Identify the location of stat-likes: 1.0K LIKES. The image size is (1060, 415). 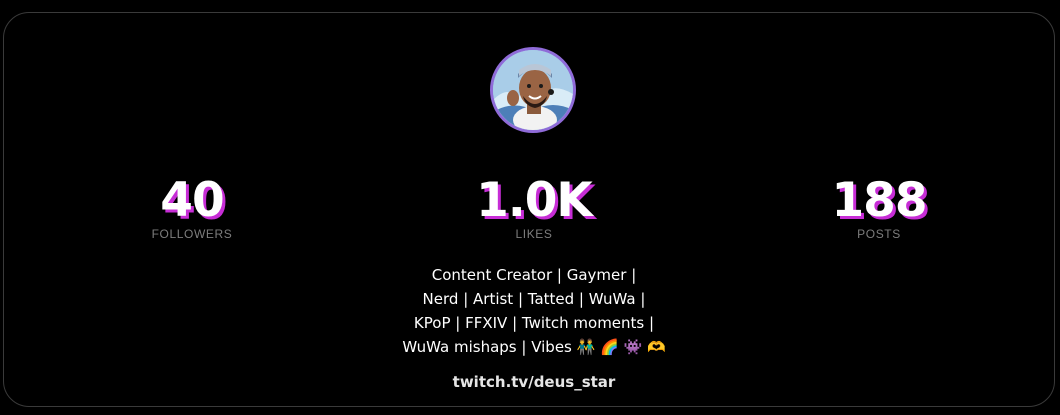
(534, 207).